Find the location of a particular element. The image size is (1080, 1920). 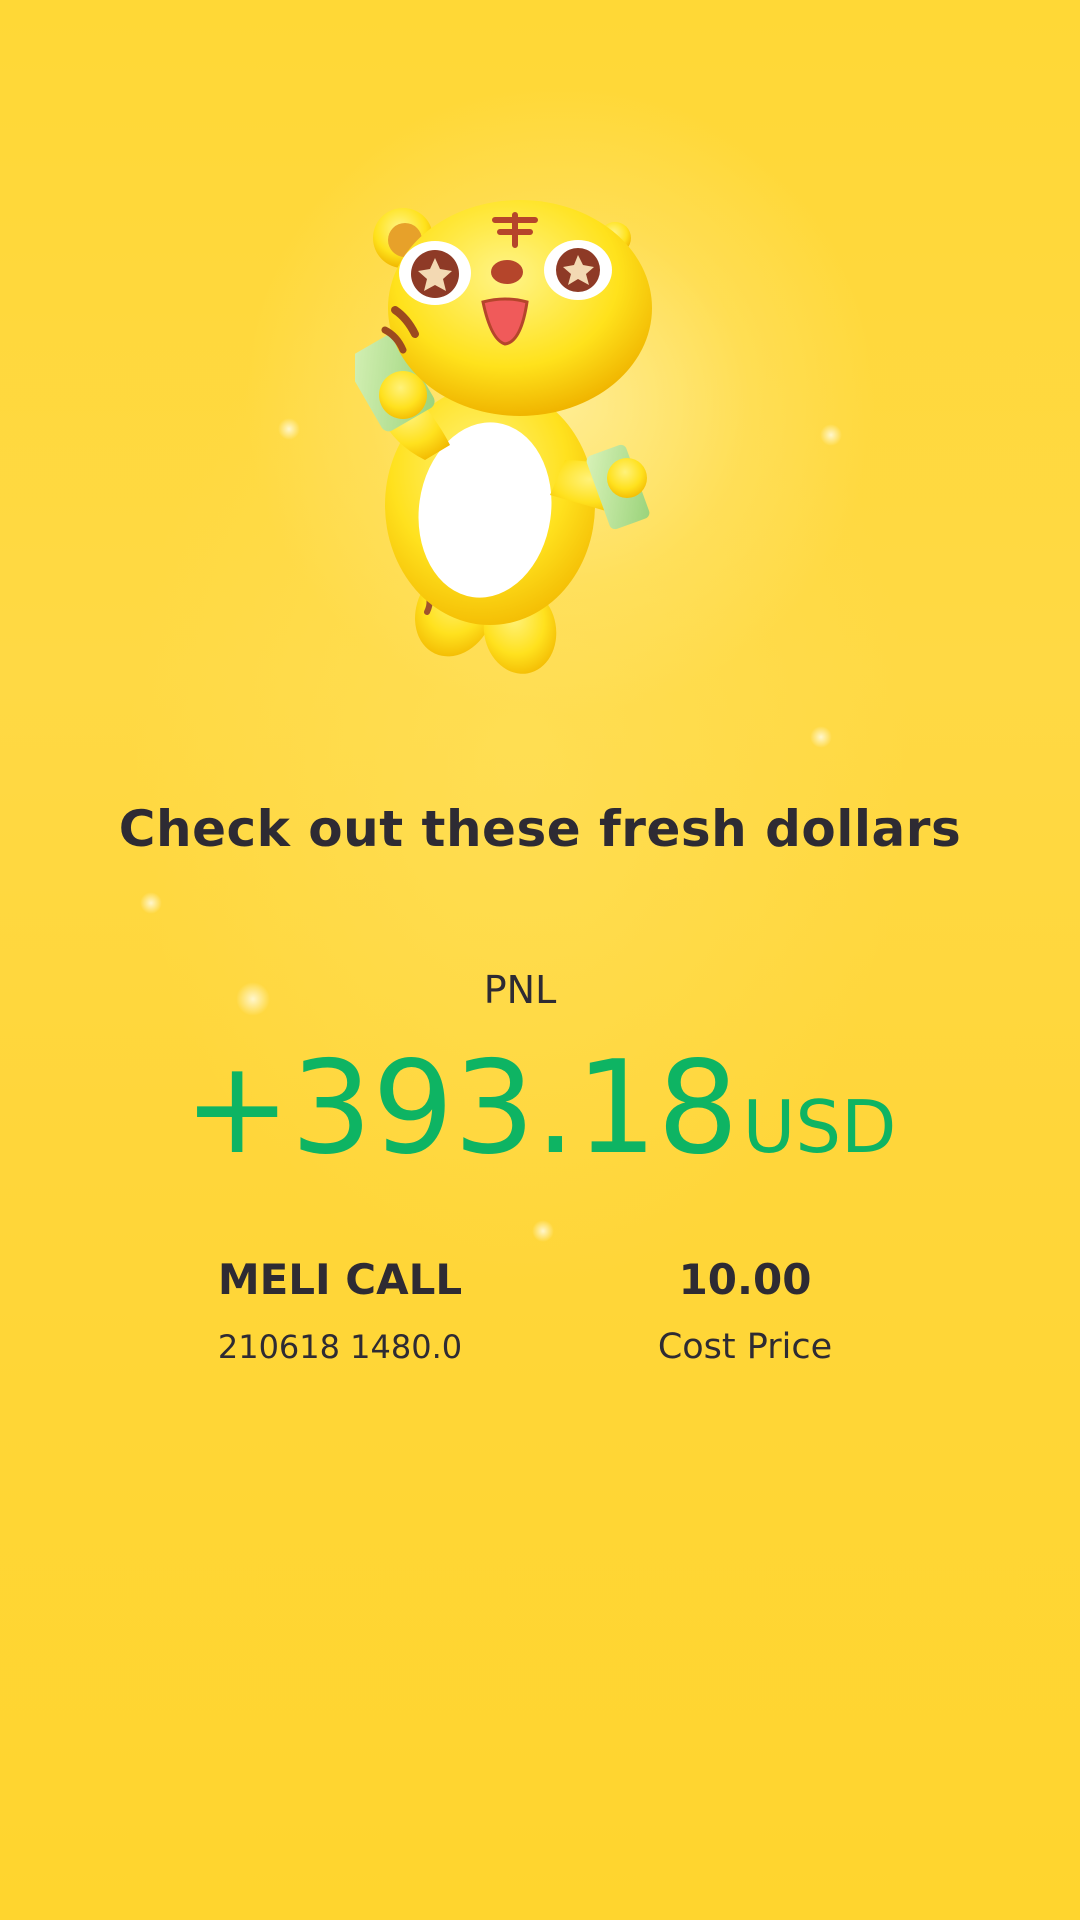

position-name: MELI CALL is located at coordinates (340, 1279).